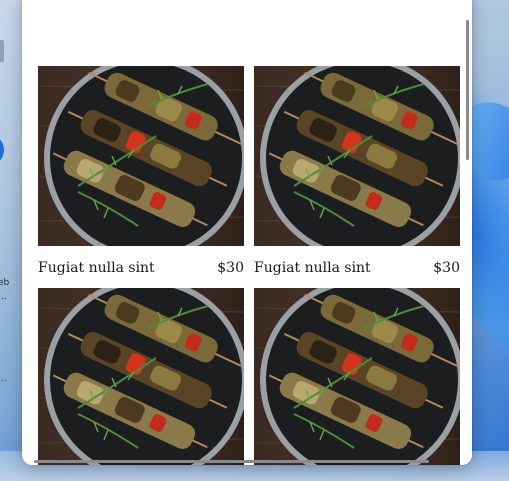  Describe the element at coordinates (2, 51) in the screenshot. I see `desktop-icon` at that location.